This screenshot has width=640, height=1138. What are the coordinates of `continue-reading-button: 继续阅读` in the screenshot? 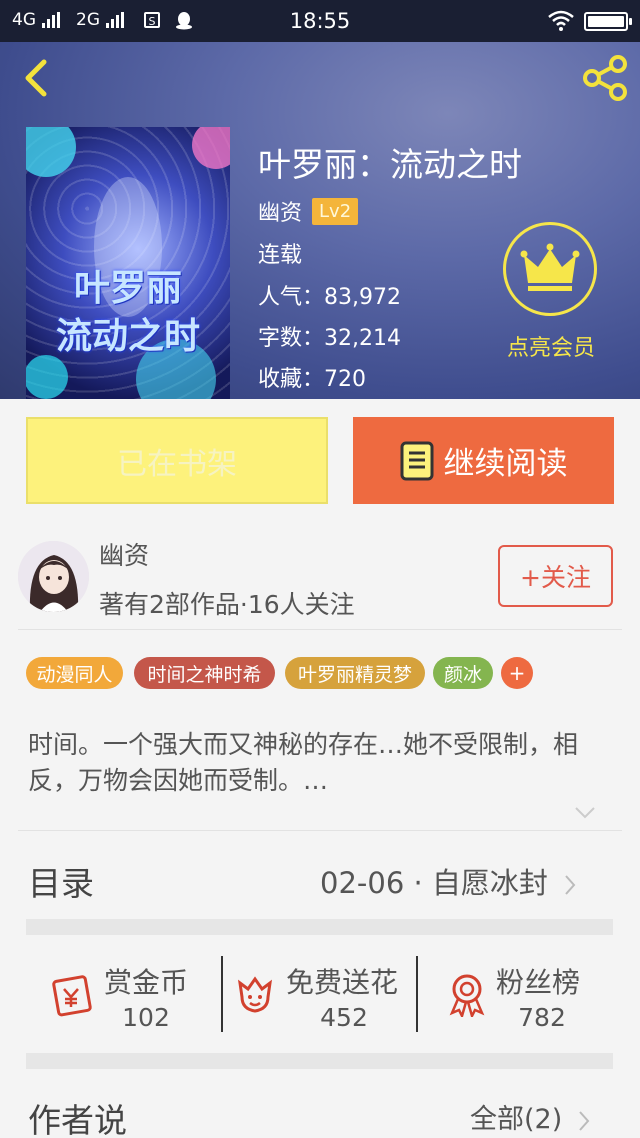 It's located at (483, 460).